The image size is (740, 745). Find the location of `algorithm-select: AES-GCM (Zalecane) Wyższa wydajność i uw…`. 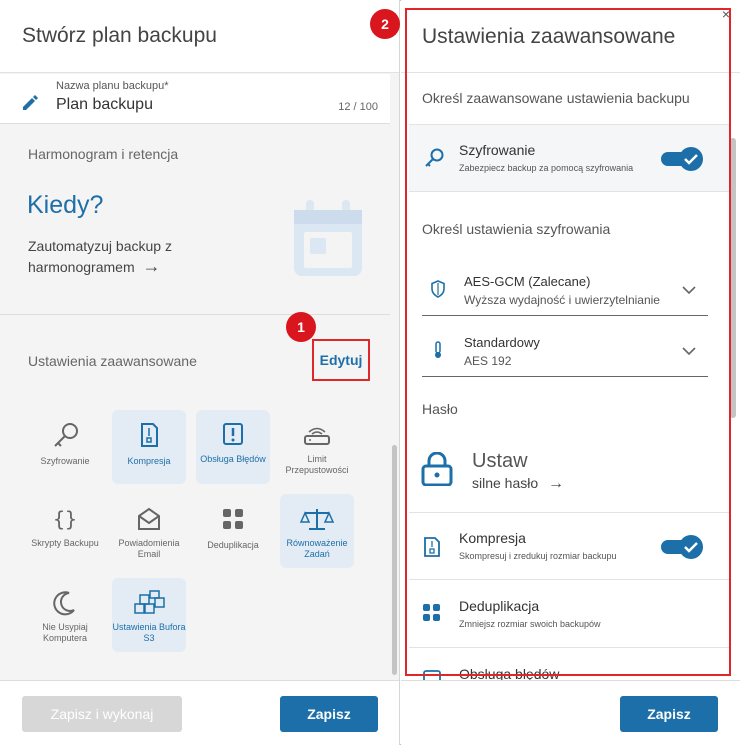

algorithm-select: AES-GCM (Zalecane) Wyższa wydajność i uw… is located at coordinates (565, 291).